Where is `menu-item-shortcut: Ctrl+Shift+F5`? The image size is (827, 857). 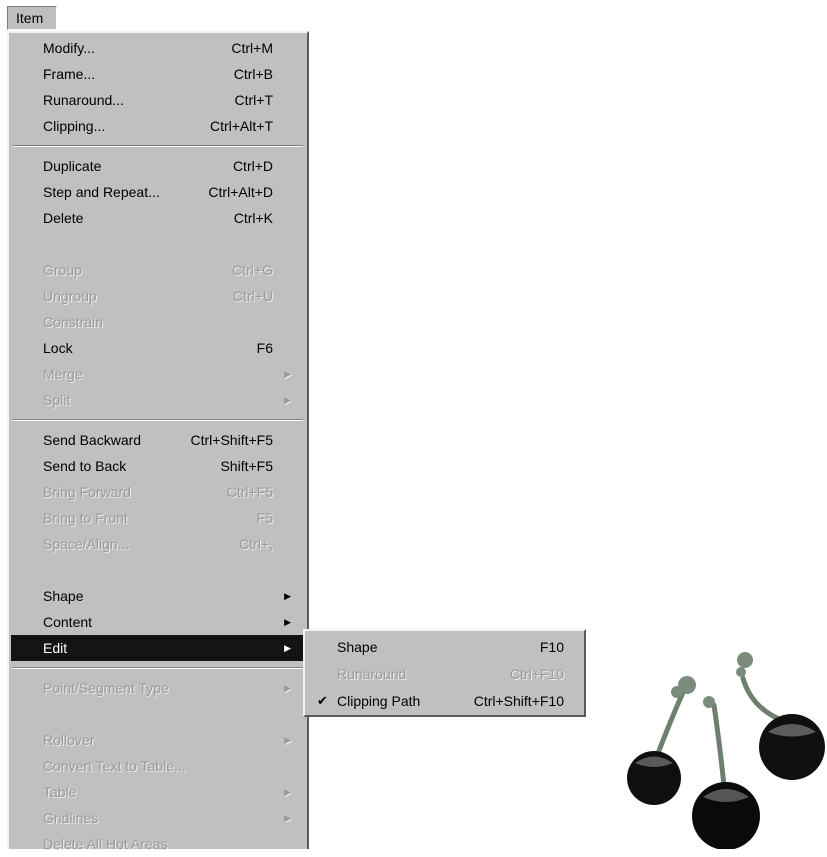
menu-item-shortcut: Ctrl+Shift+F5 is located at coordinates (231, 440).